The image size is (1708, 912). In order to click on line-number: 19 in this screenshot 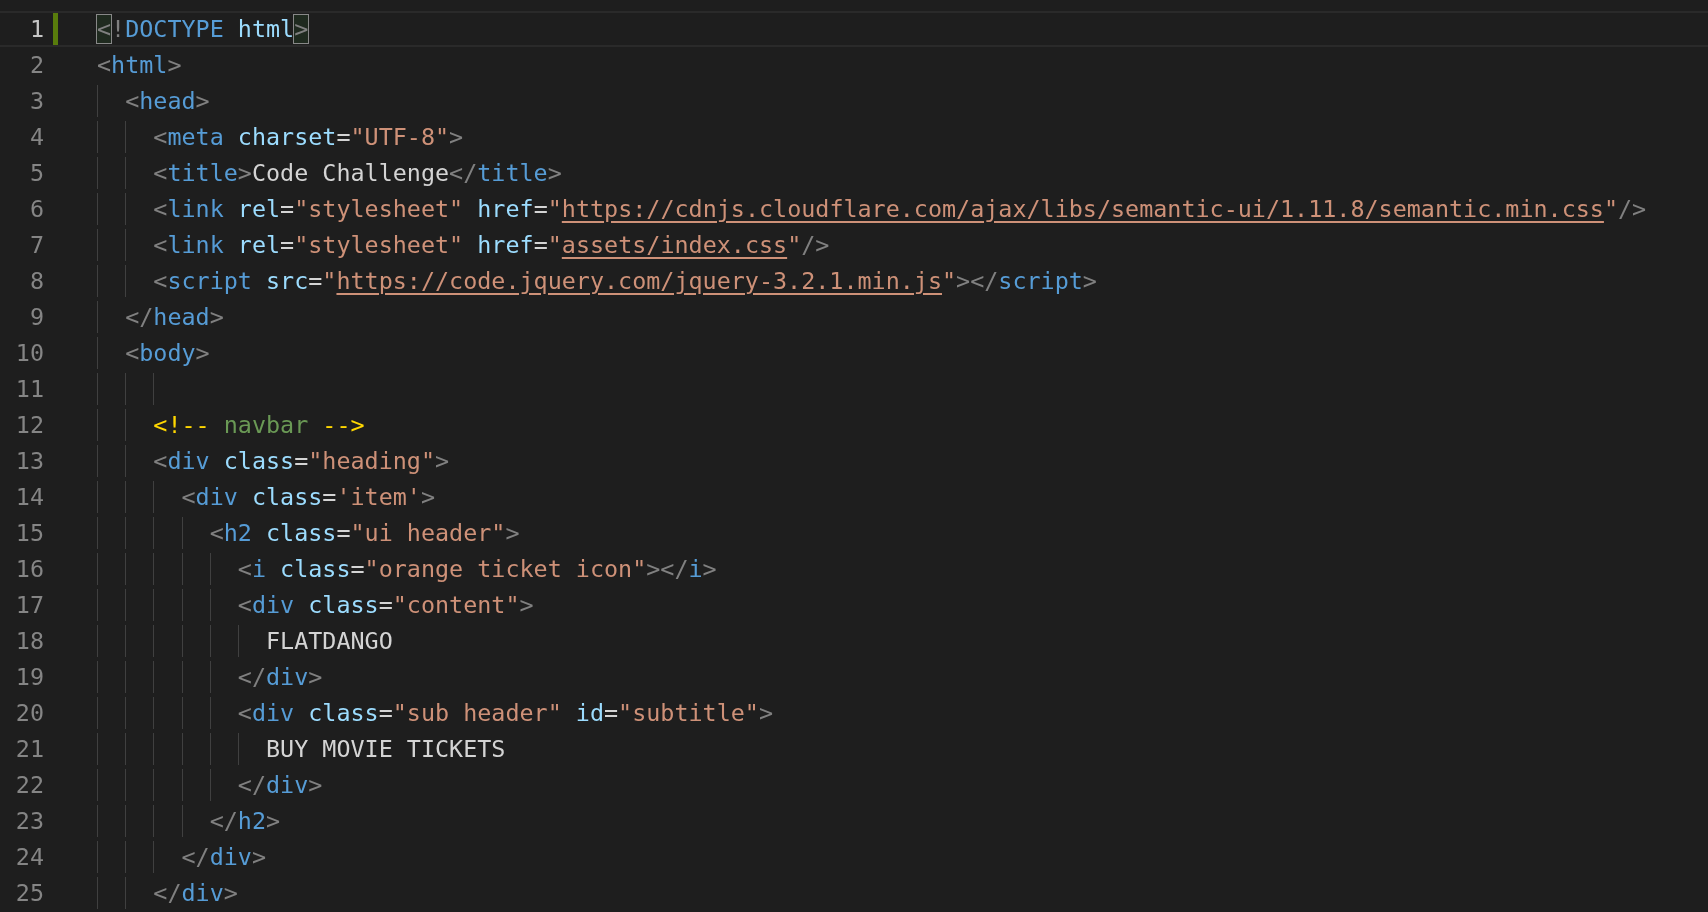, I will do `click(29, 677)`.